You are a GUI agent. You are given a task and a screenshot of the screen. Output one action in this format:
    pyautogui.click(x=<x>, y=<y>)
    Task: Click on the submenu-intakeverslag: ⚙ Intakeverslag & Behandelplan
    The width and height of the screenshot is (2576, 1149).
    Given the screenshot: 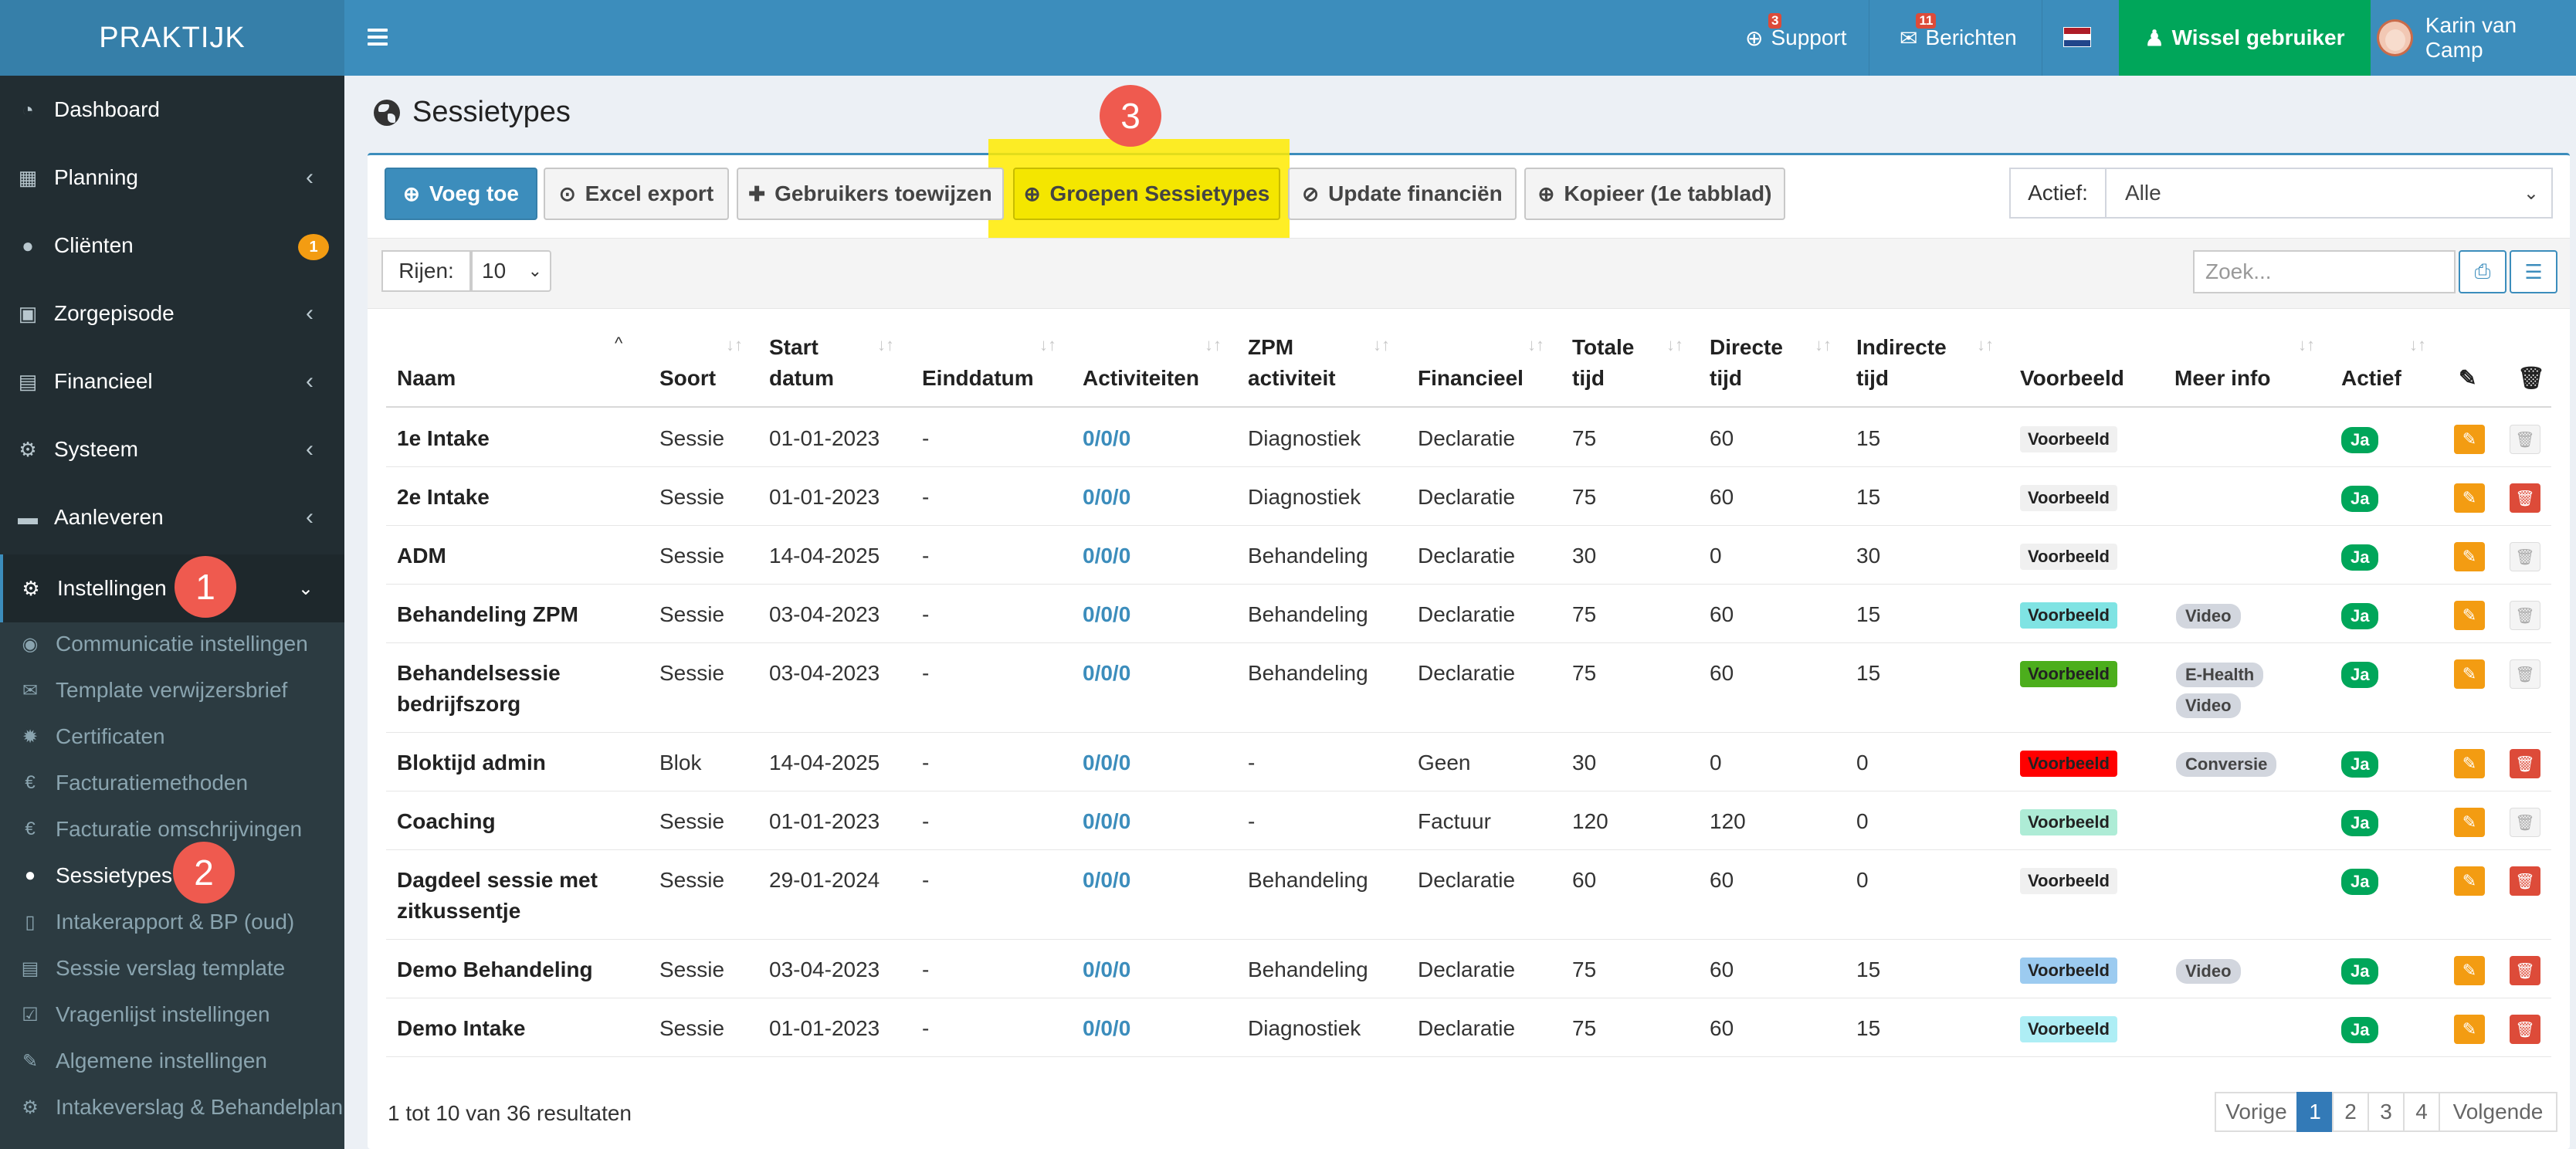 What is the action you would take?
    pyautogui.click(x=172, y=1107)
    